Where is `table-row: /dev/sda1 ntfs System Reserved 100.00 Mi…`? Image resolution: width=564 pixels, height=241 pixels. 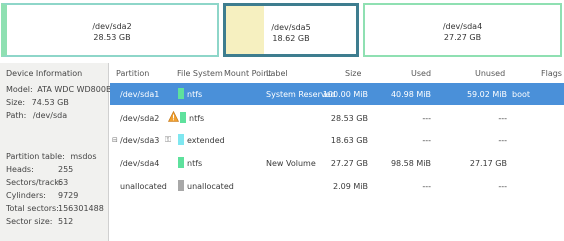
table-row: /dev/sda1 ntfs System Reserved 100.00 Mi… is located at coordinates (337, 94).